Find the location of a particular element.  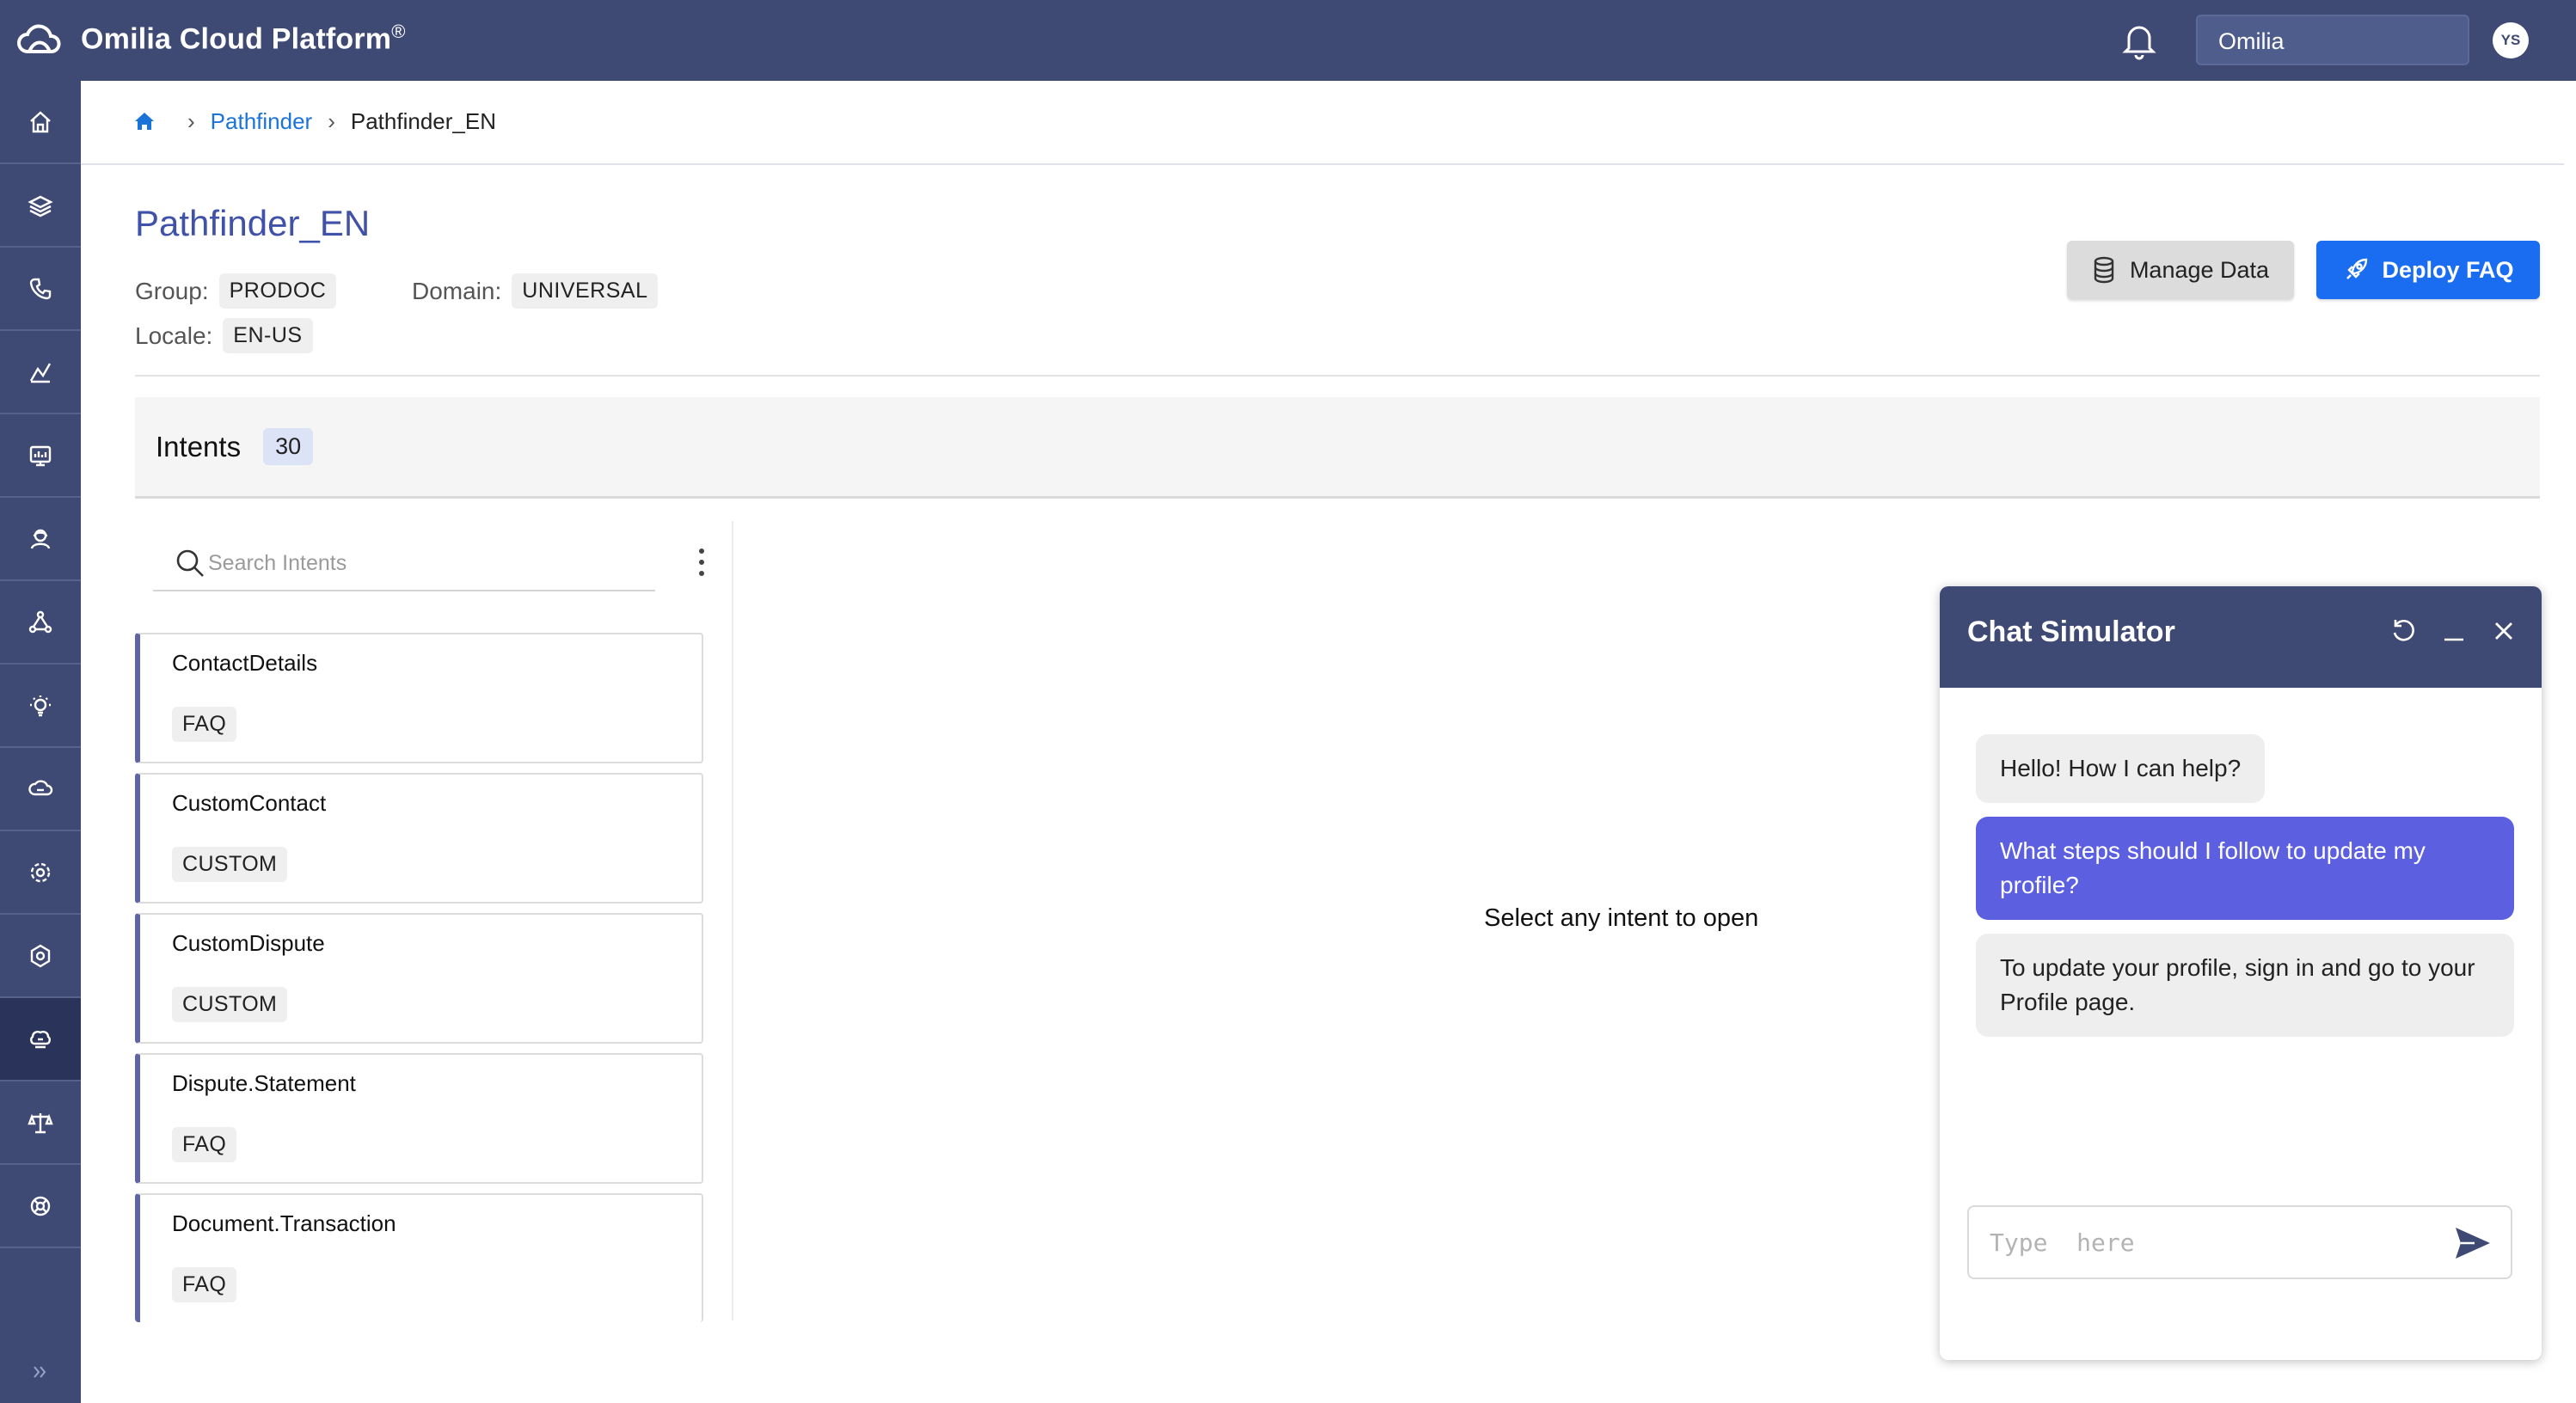

layers-icon is located at coordinates (40, 206).